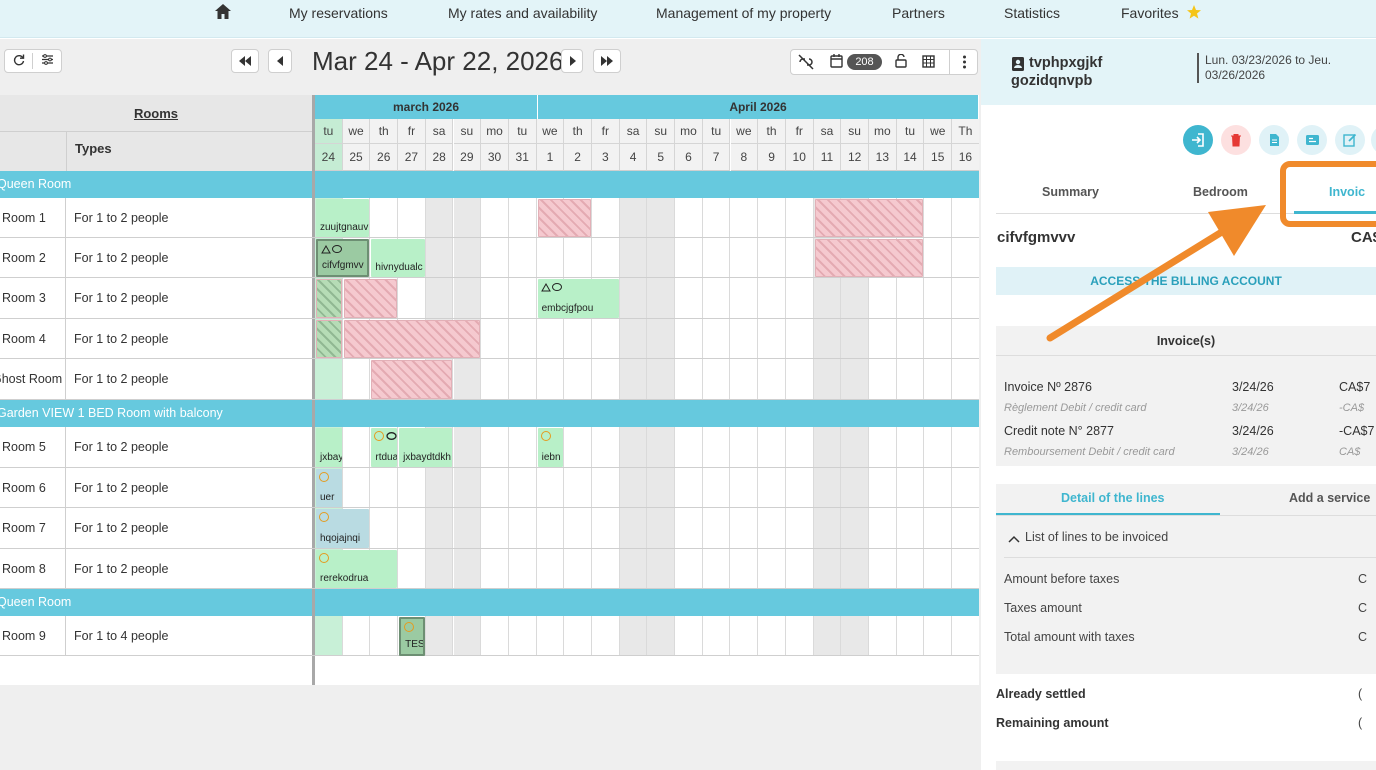 Image resolution: width=1376 pixels, height=770 pixels. Describe the element at coordinates (338, 13) in the screenshot. I see `nav-my-reservations: My reservations` at that location.